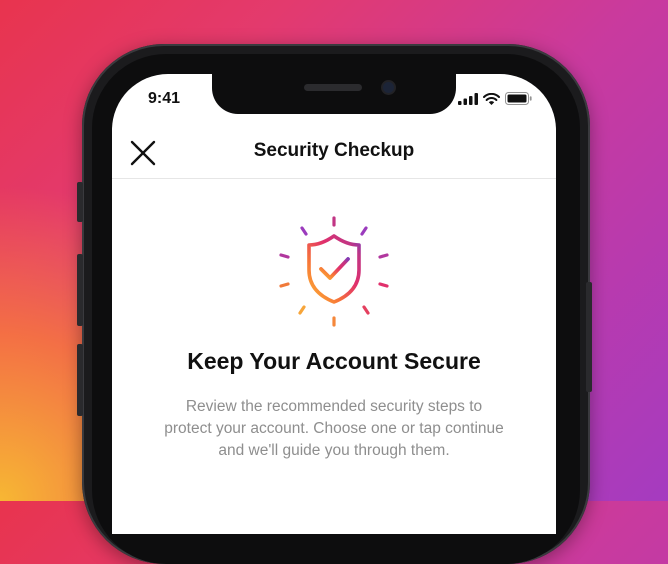  What do you see at coordinates (80, 380) in the screenshot?
I see `phone-volume-down` at bounding box center [80, 380].